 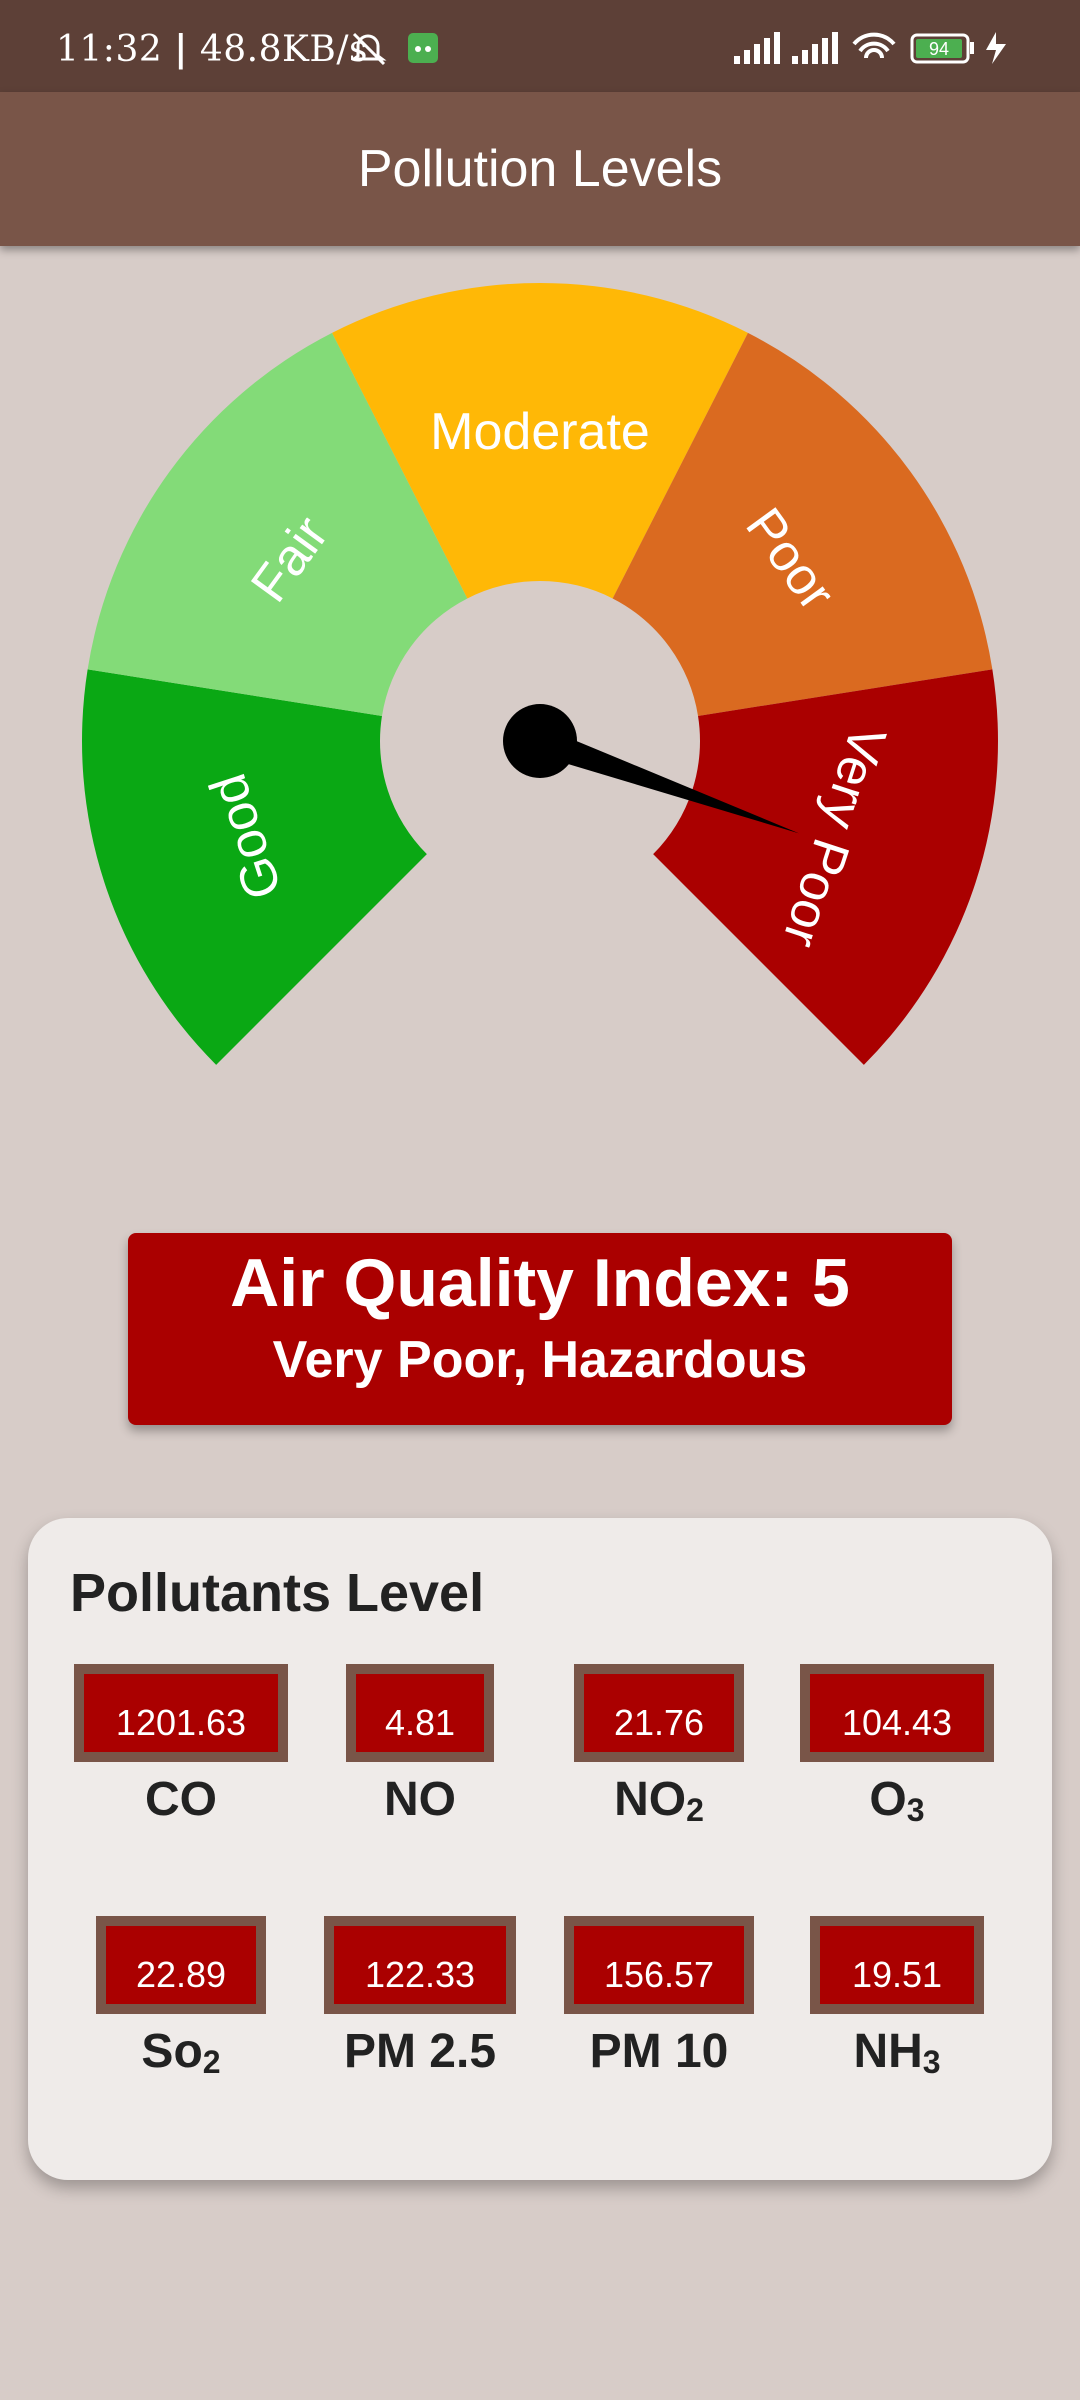 I want to click on mute-icon, so click(x=368, y=49).